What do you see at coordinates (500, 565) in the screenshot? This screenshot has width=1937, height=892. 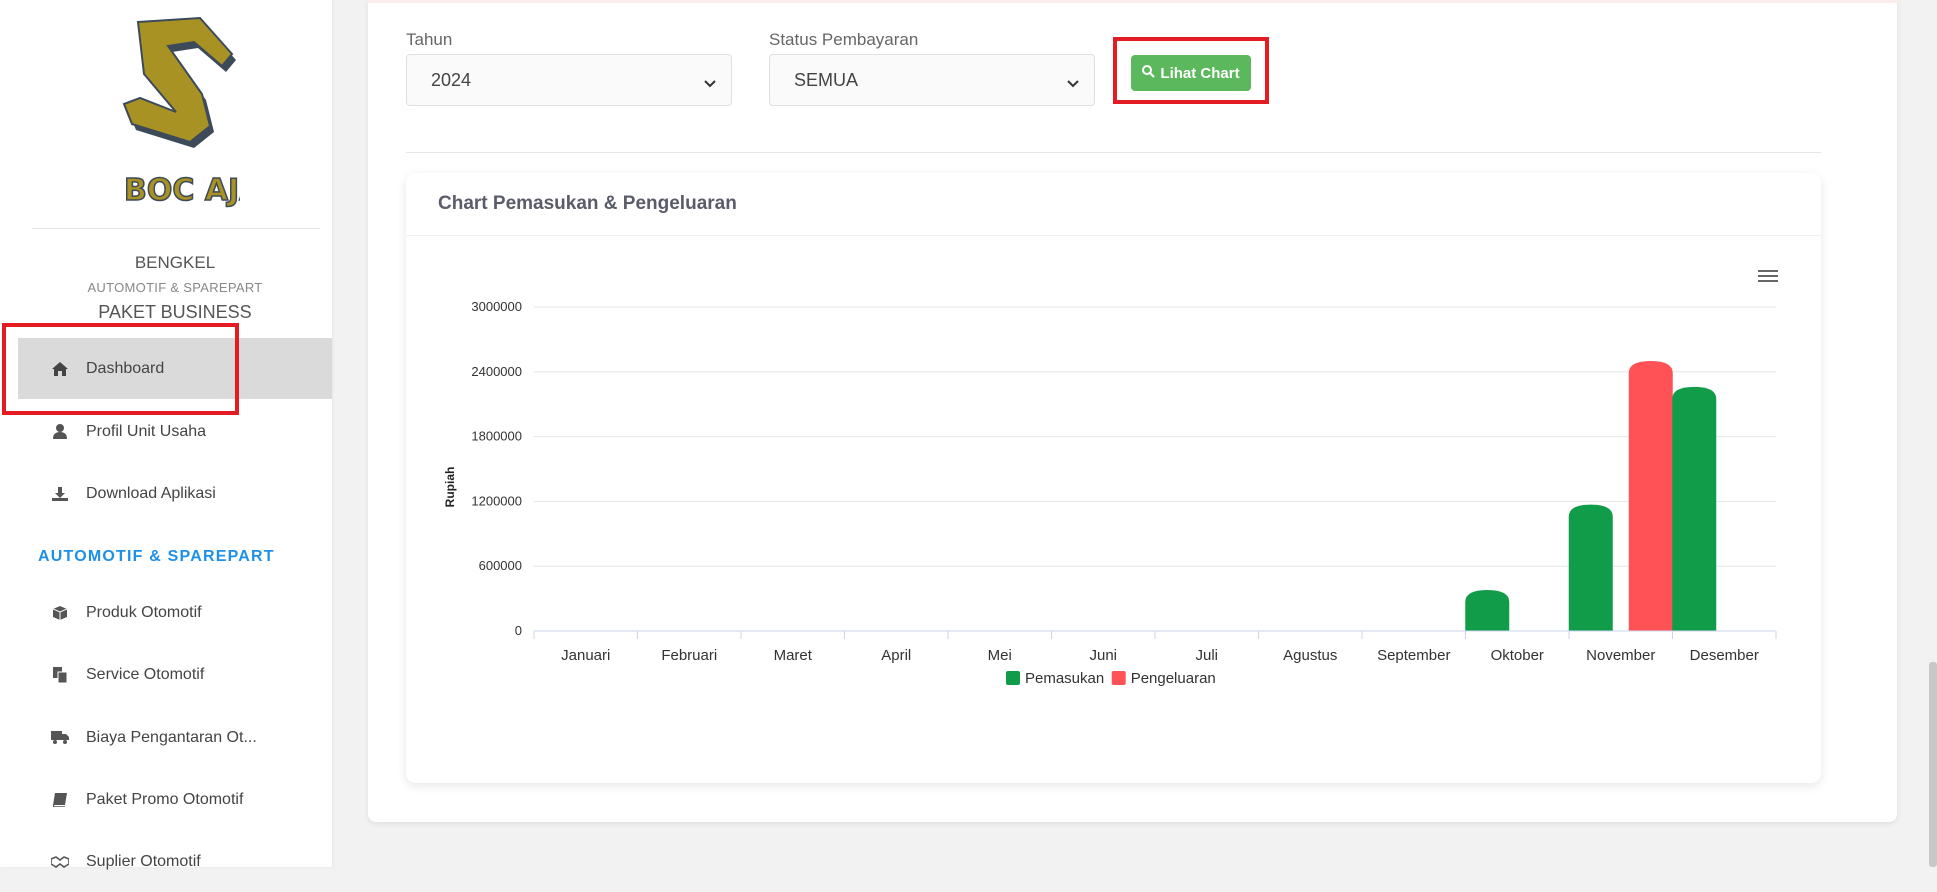 I see `y-tick-label: 600000` at bounding box center [500, 565].